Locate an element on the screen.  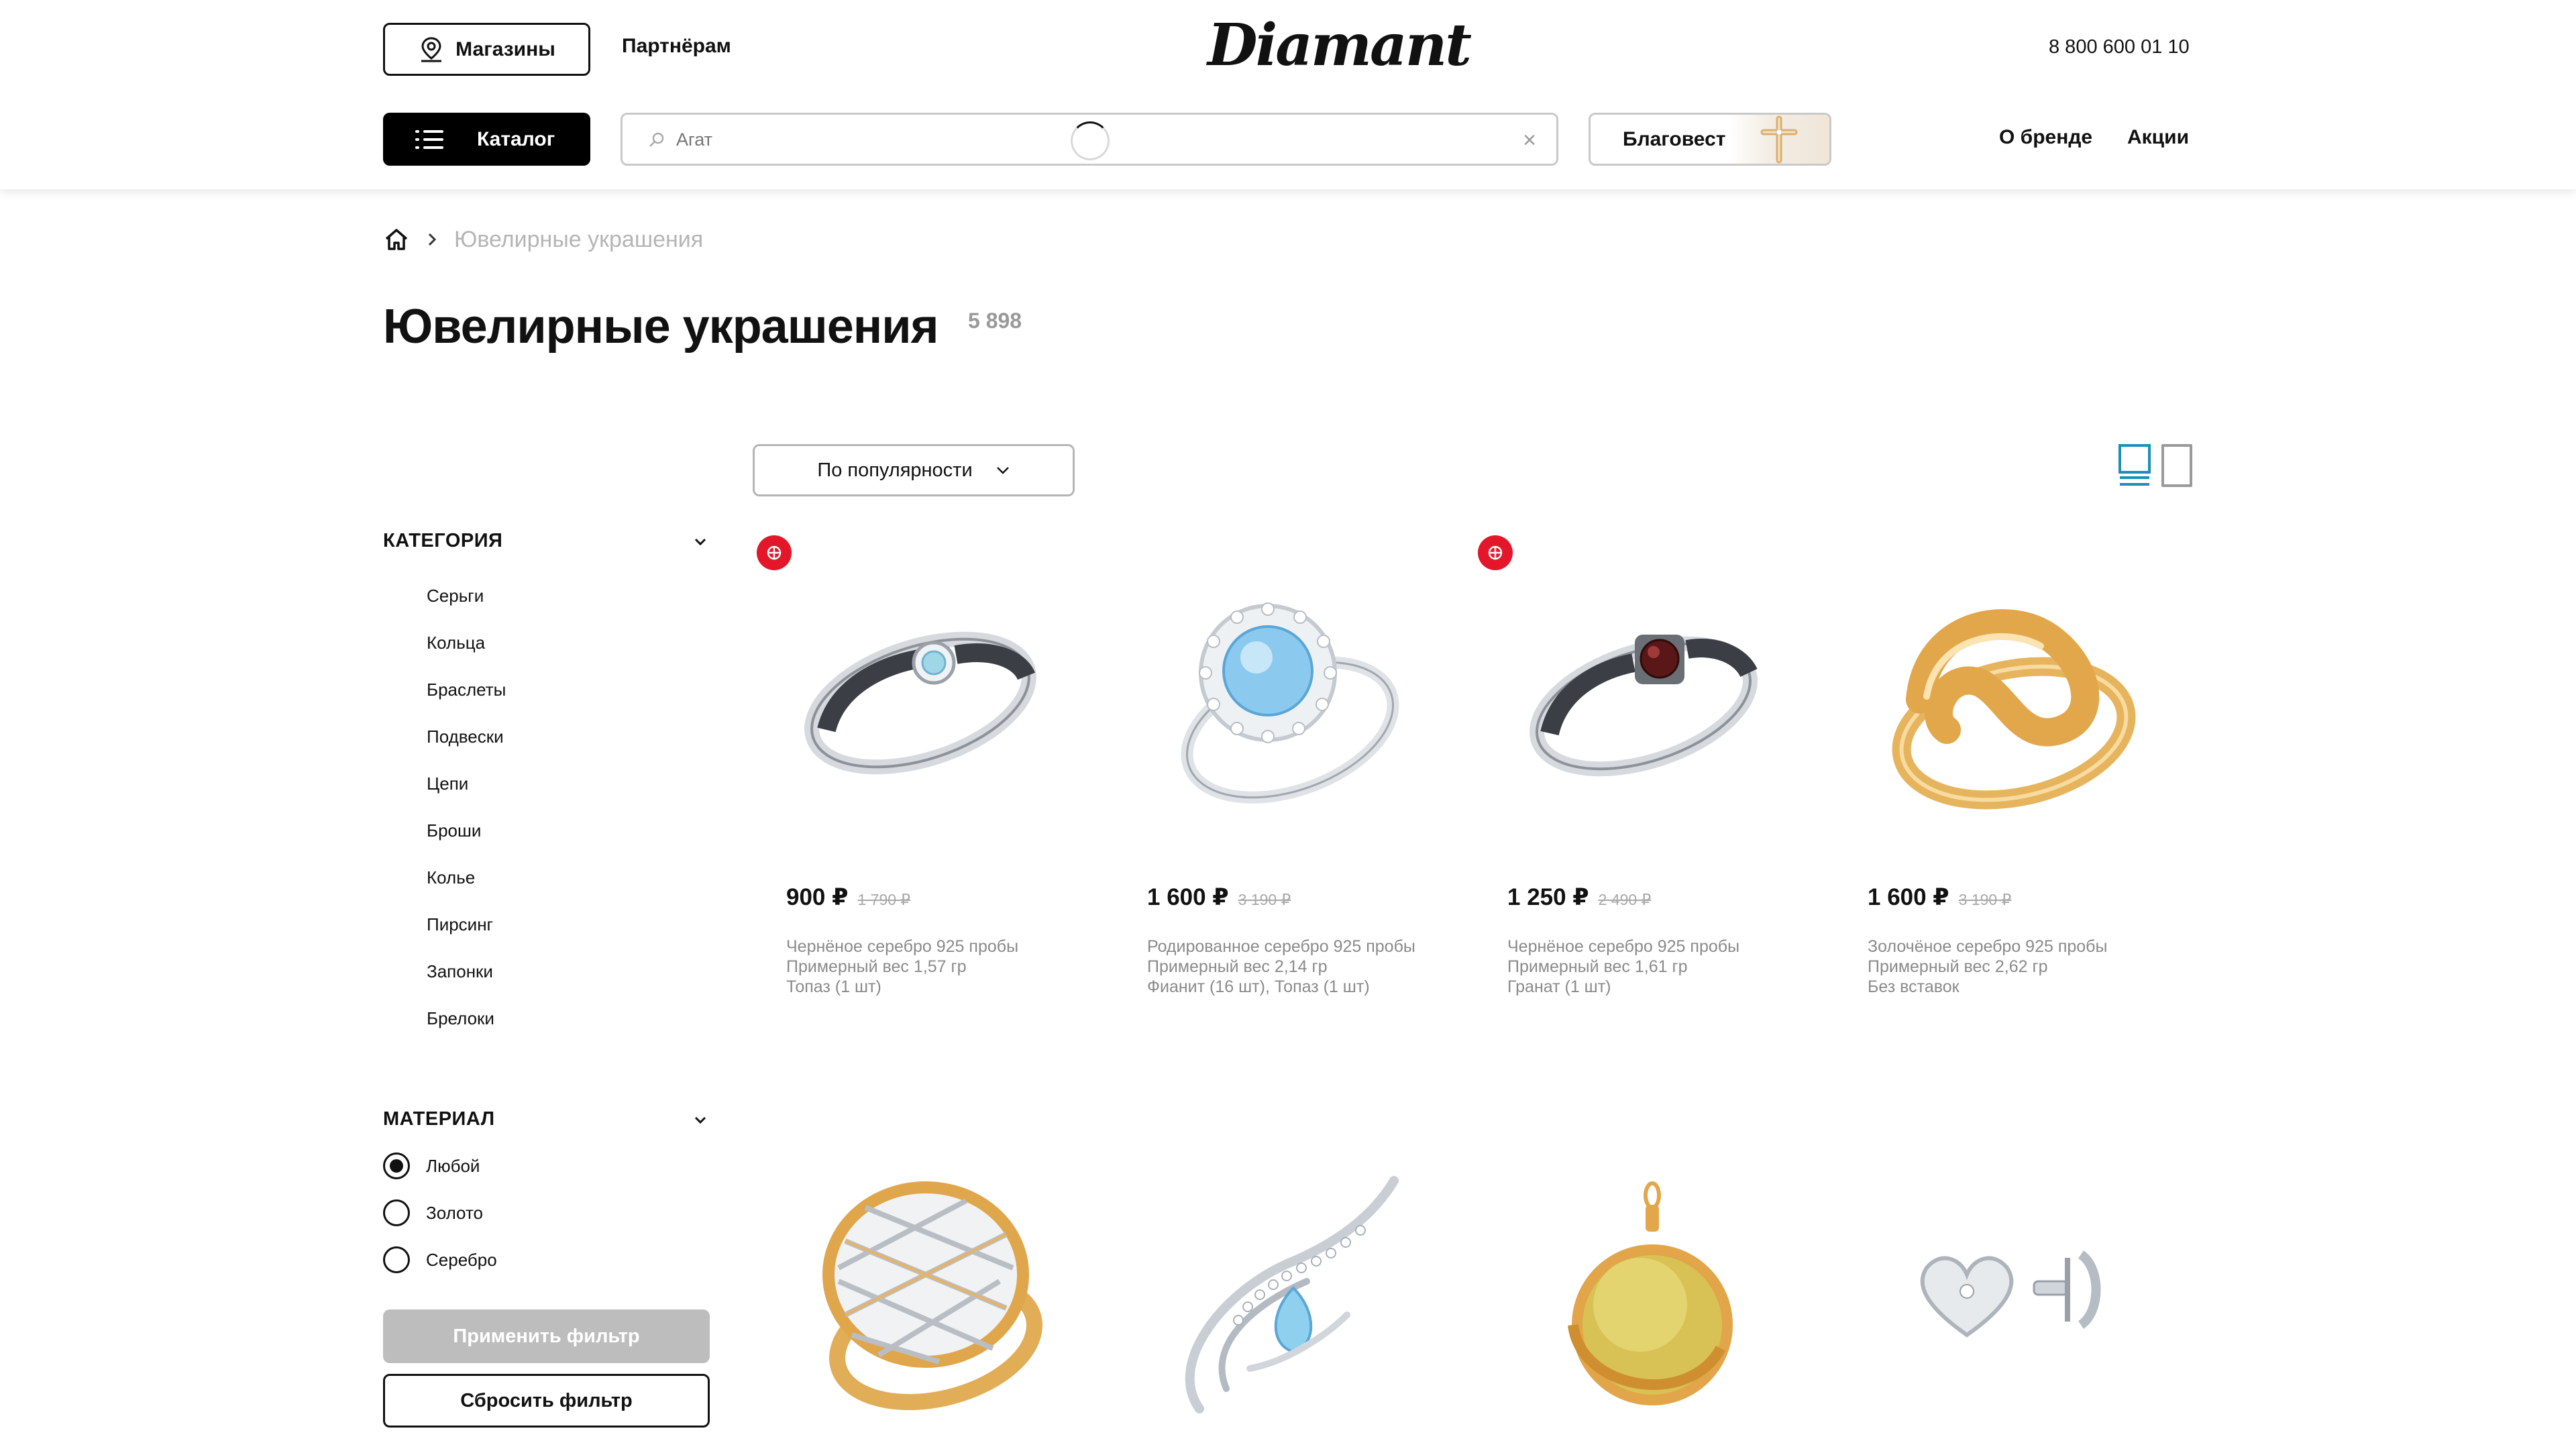
search-box: × is located at coordinates (1089, 139).